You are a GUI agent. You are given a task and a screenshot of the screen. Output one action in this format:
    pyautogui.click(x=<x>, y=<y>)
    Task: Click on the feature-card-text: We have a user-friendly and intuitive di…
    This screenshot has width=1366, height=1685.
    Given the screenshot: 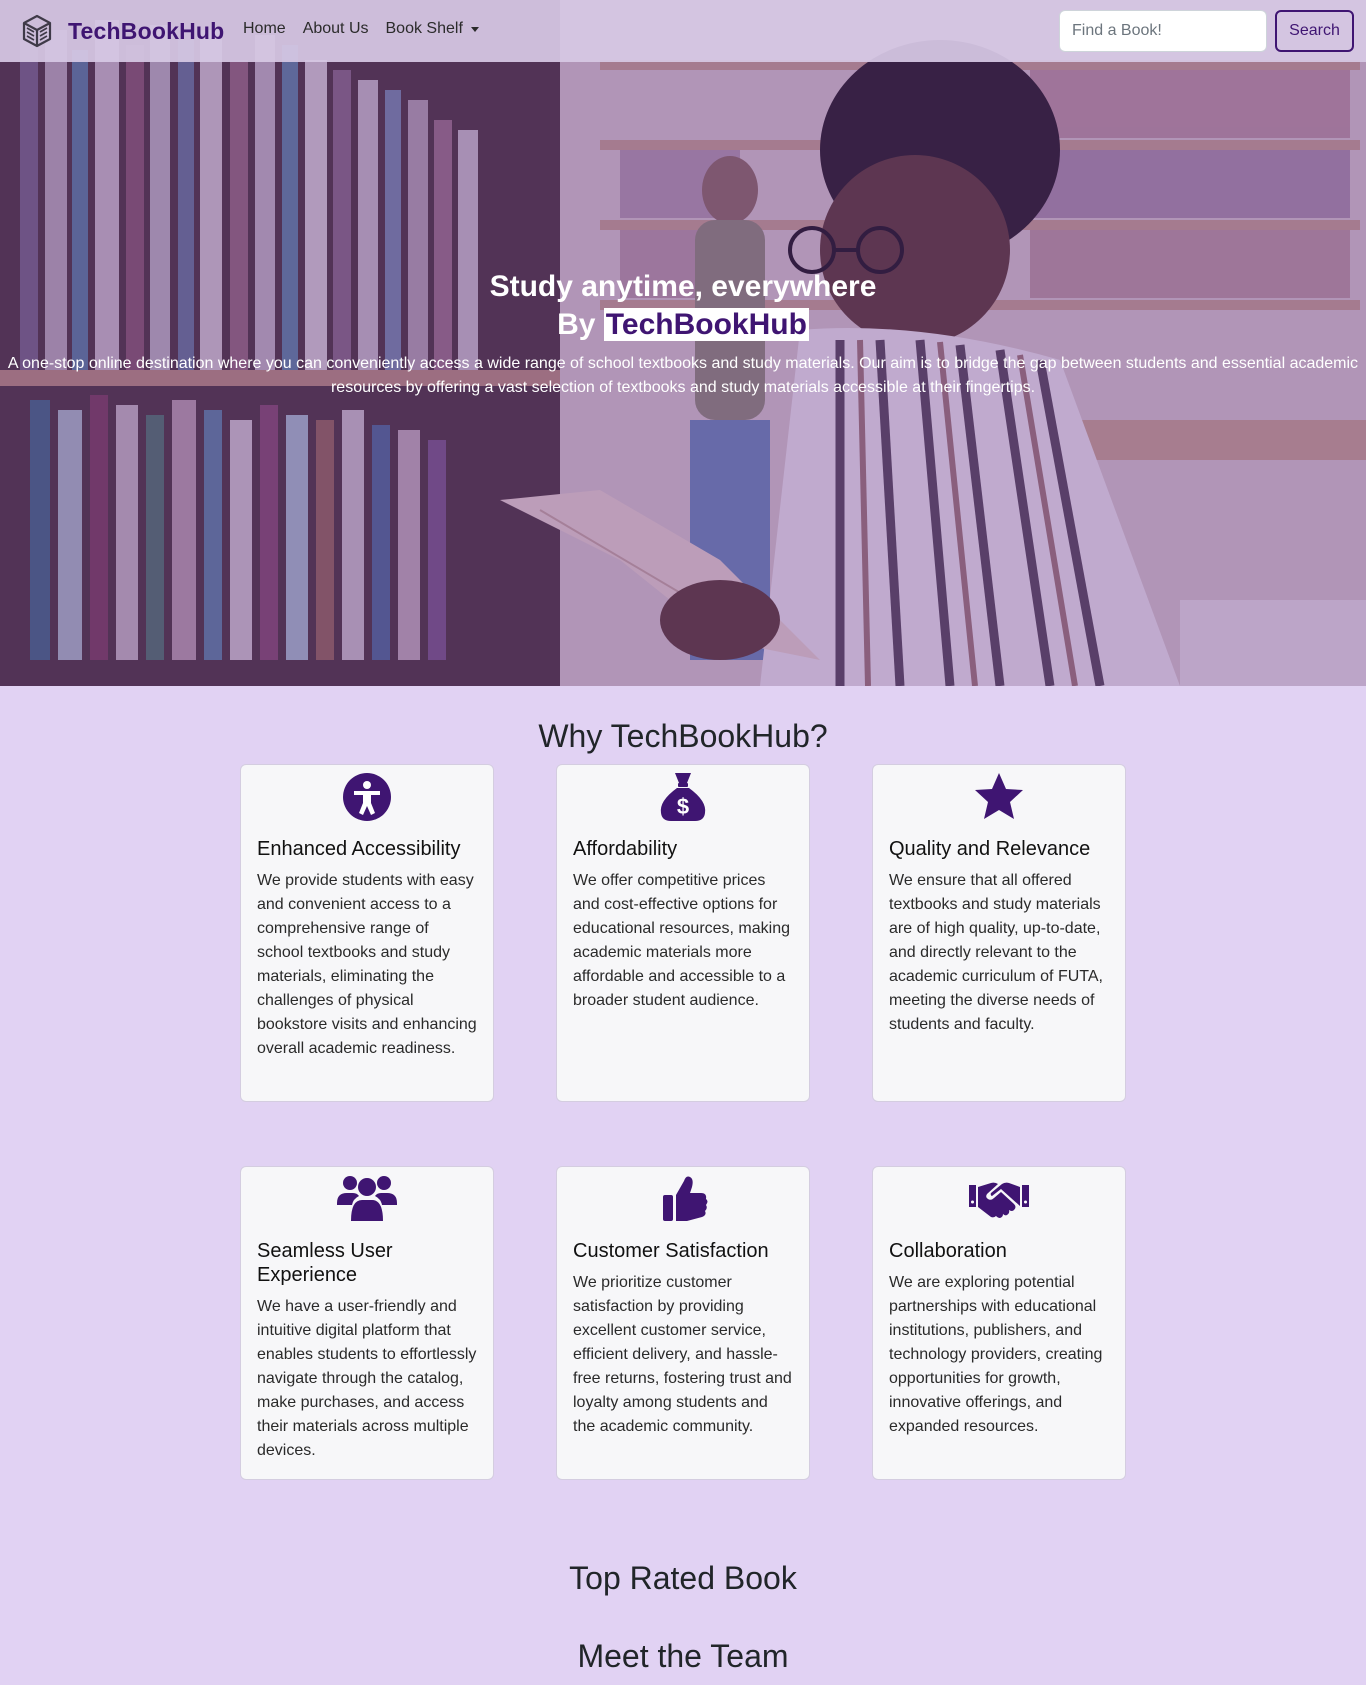 What is the action you would take?
    pyautogui.click(x=367, y=1378)
    